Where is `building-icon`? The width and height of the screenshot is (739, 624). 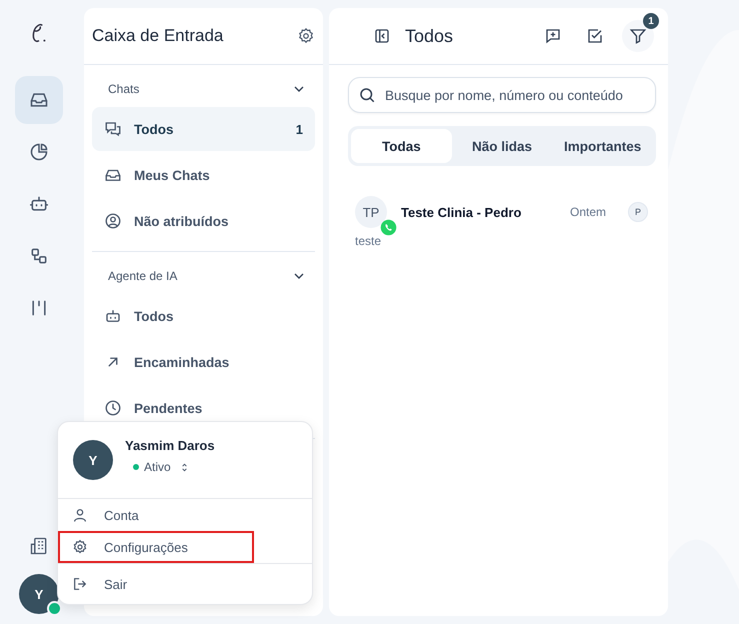
building-icon is located at coordinates (39, 546).